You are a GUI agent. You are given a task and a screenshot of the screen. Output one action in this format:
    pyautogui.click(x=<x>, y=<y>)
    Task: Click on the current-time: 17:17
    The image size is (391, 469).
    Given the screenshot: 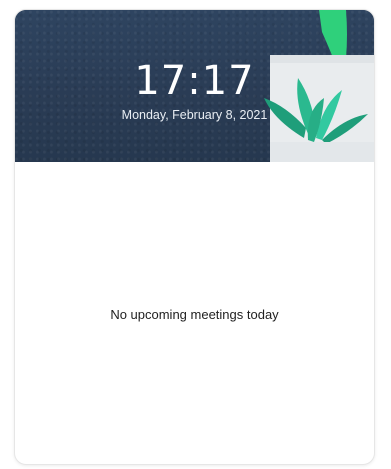 What is the action you would take?
    pyautogui.click(x=194, y=81)
    